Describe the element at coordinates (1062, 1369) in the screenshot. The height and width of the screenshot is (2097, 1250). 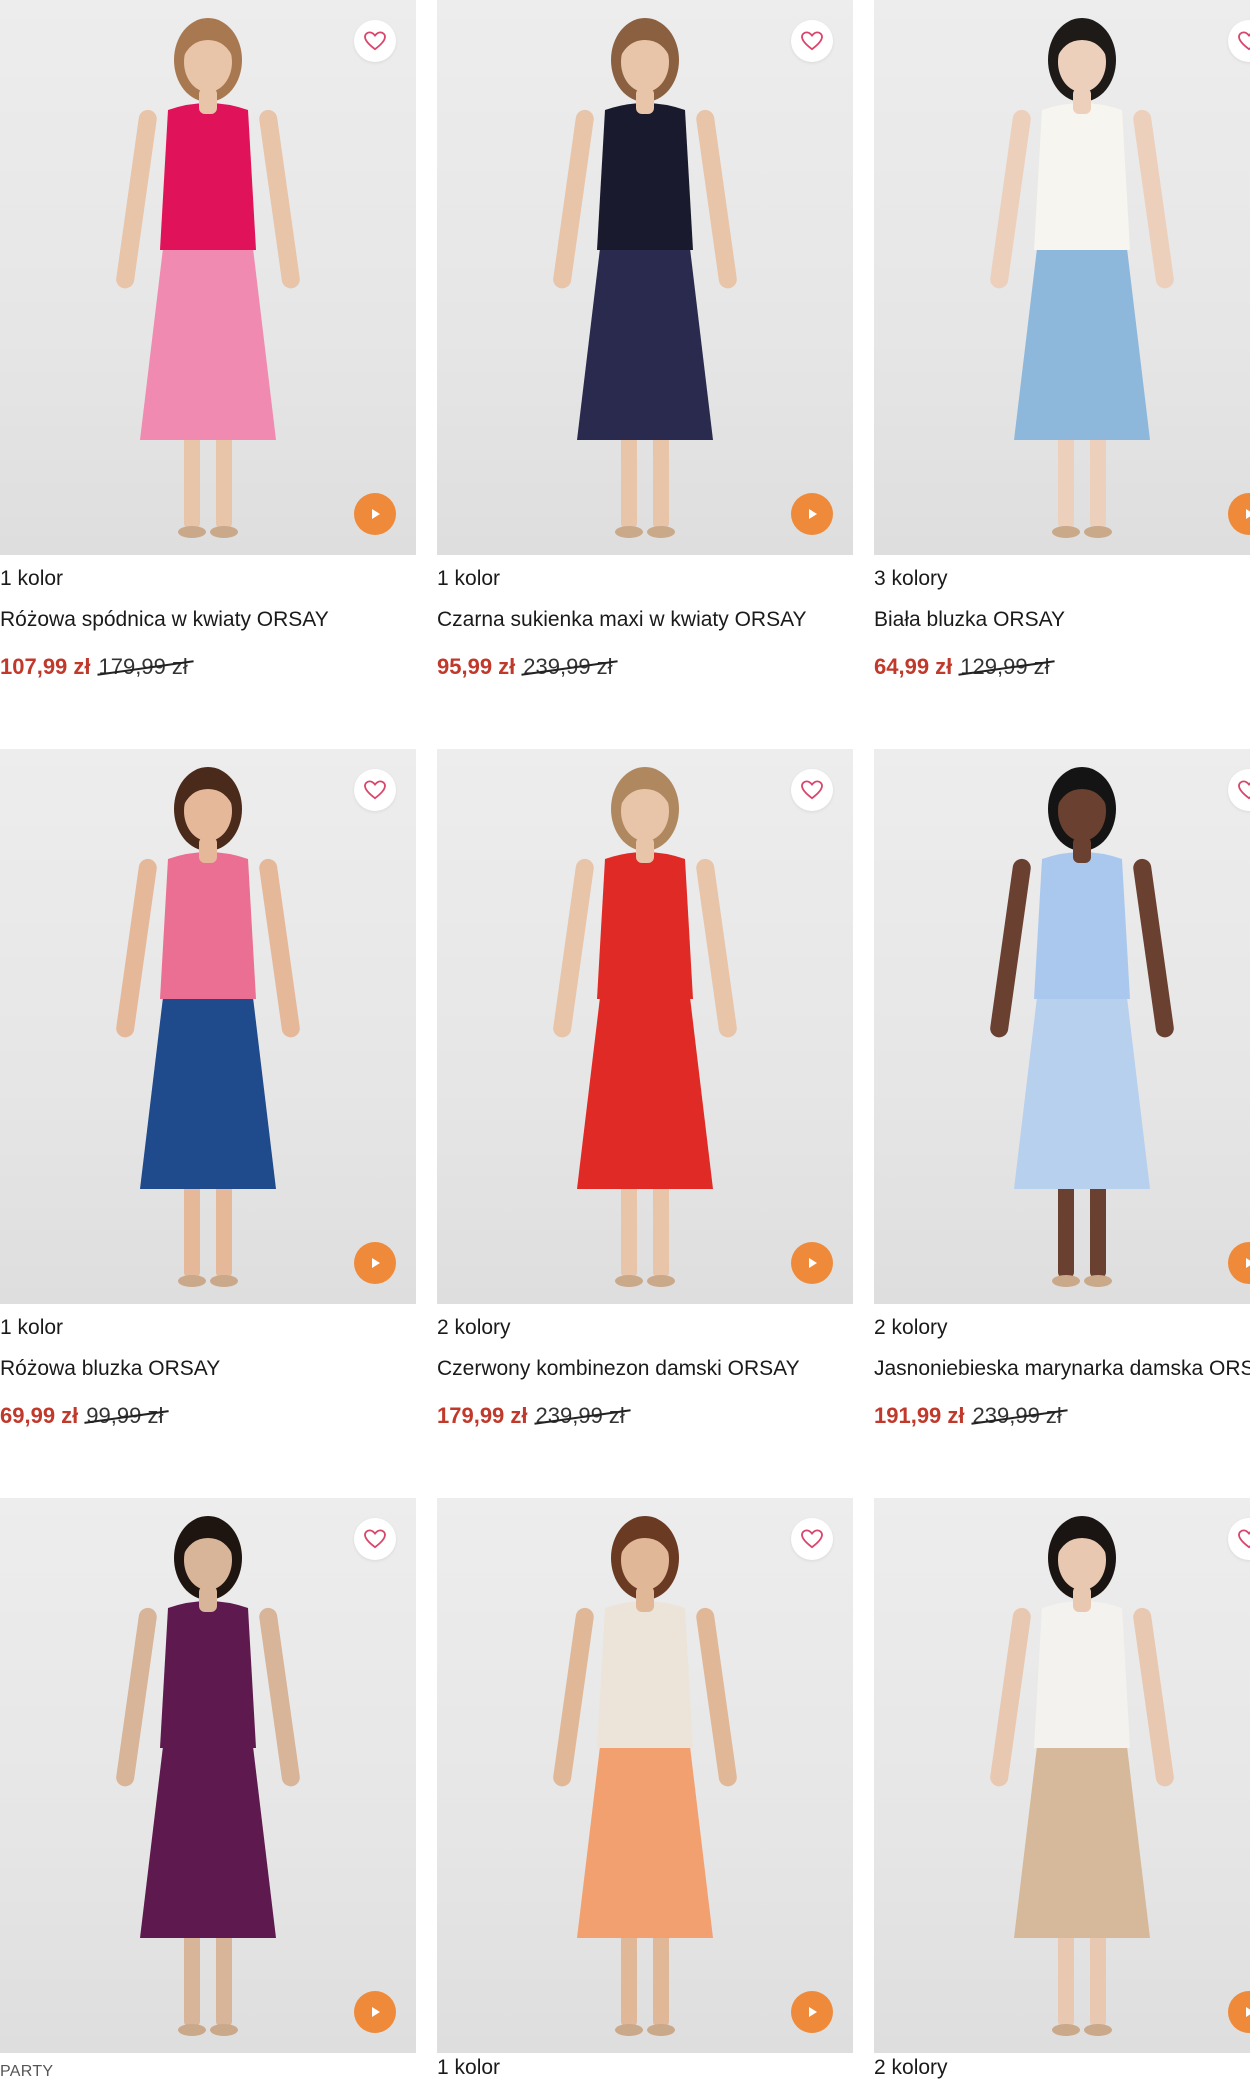
I see `product-title: Jasnoniebieska marynarka damska ORSAY` at that location.